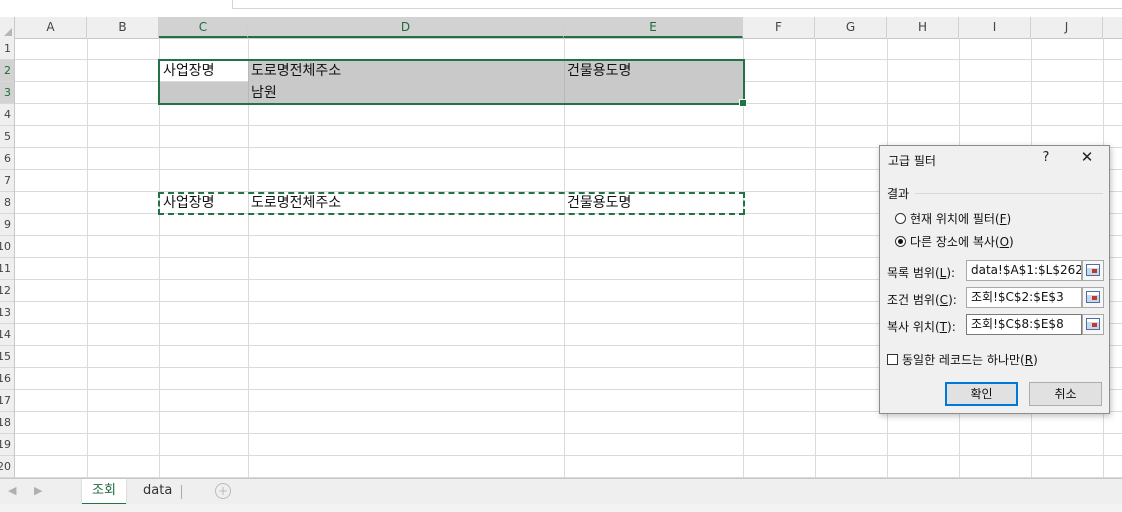 Image resolution: width=1122 pixels, height=512 pixels. Describe the element at coordinates (104, 492) in the screenshot. I see `sheet-tab-조회: 조회` at that location.